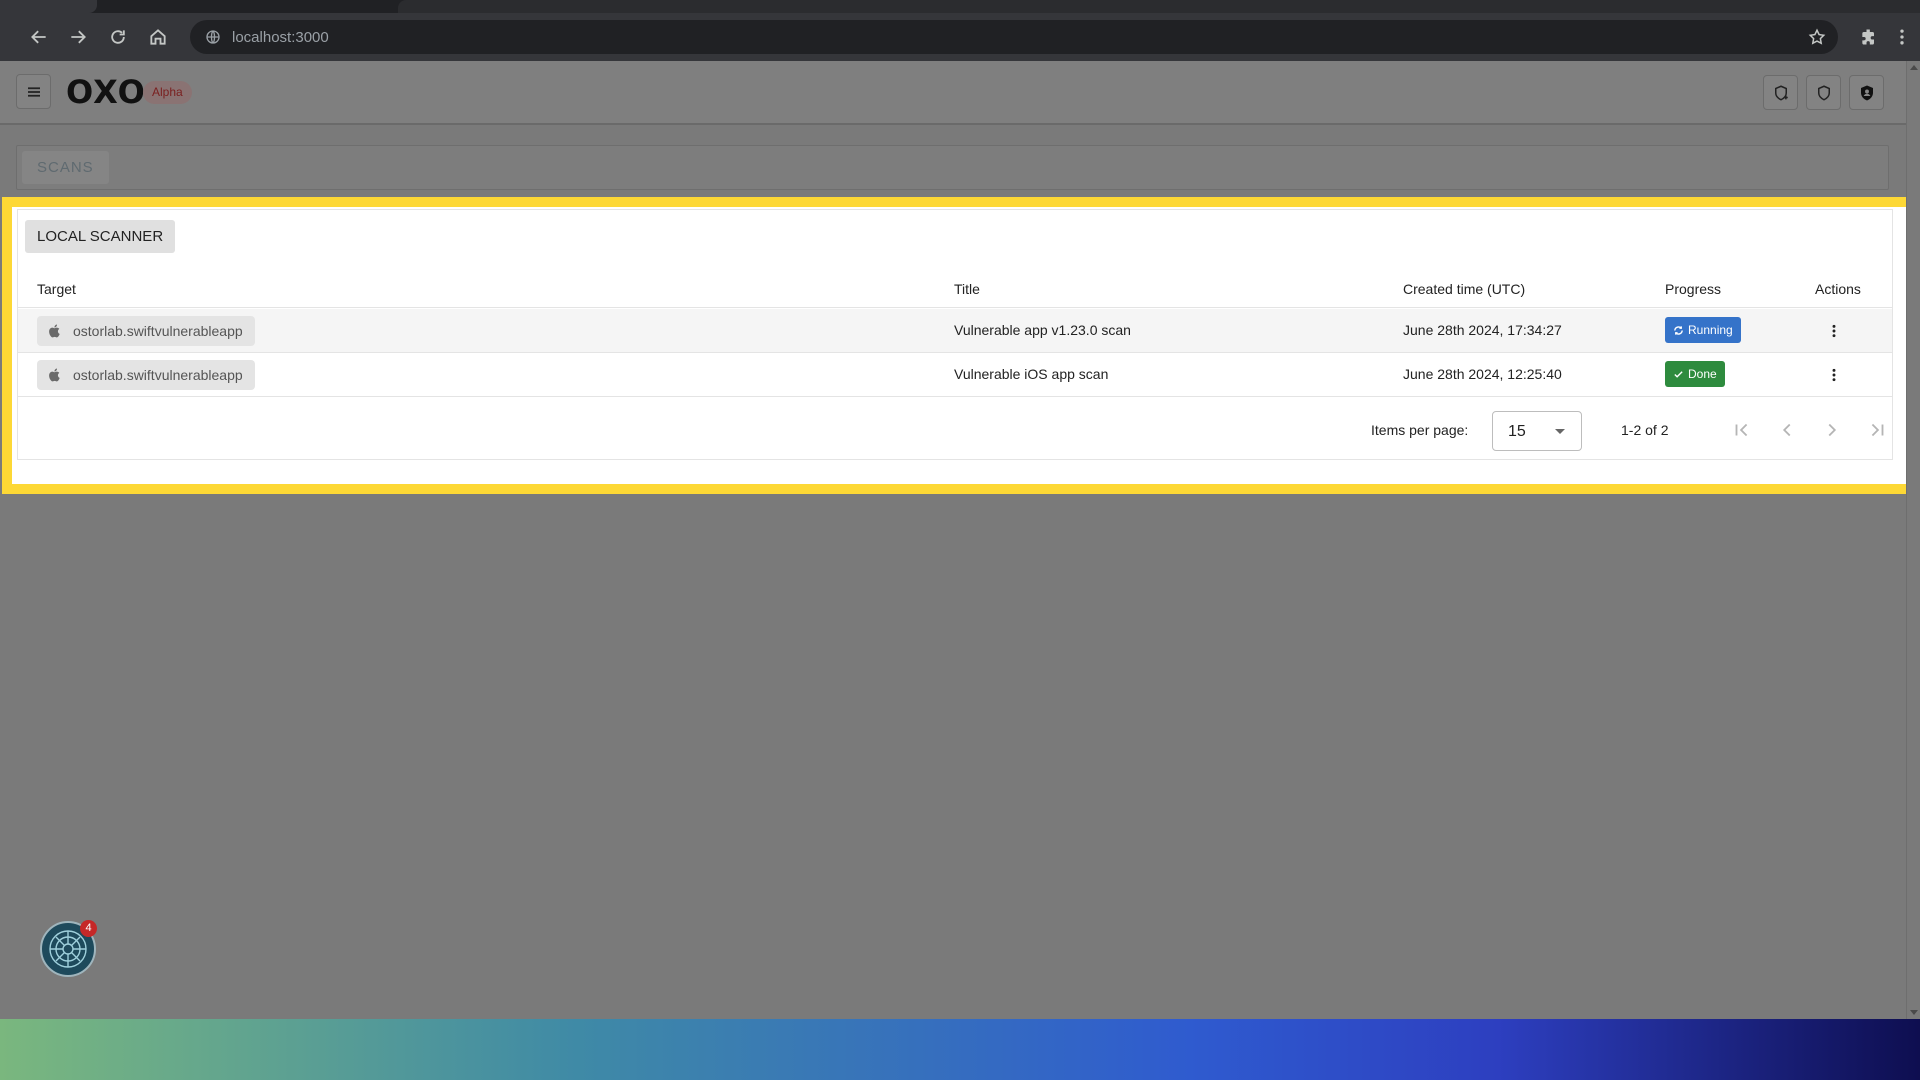 This screenshot has width=1920, height=1080. I want to click on url-text: localhost:3000, so click(280, 37).